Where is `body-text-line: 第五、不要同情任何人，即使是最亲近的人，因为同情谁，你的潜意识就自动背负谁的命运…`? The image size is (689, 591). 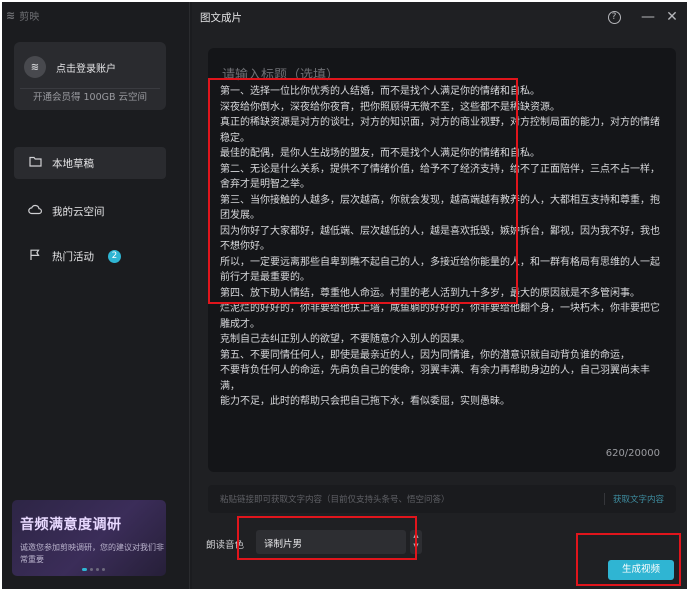 body-text-line: 第五、不要同情任何人，即使是最亲近的人，因为同情谁，你的潜意识就自动背负谁的命运… is located at coordinates (425, 355).